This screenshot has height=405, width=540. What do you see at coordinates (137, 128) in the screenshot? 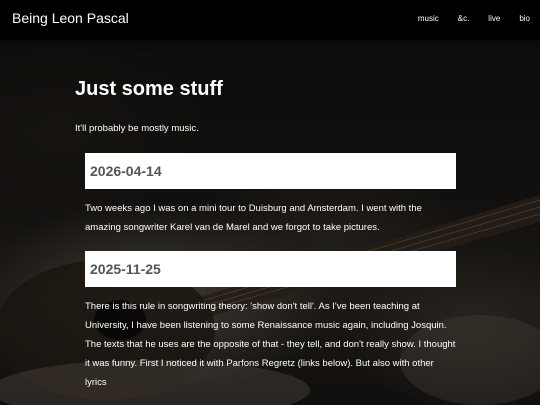
I see `page-intro: It'll probably be mostly music.` at bounding box center [137, 128].